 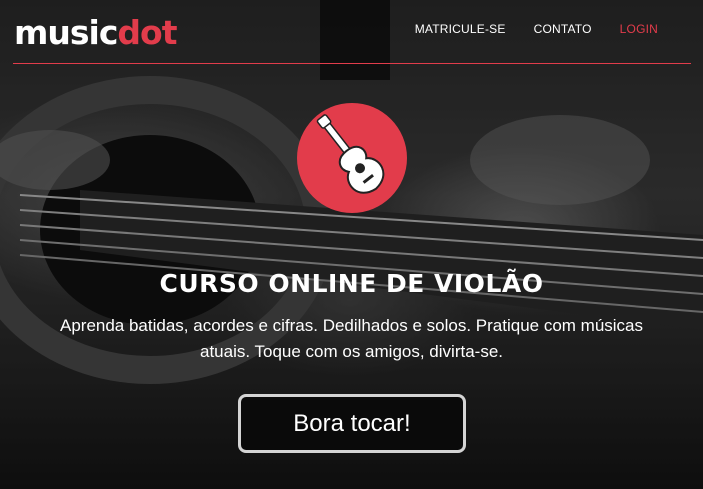 I want to click on header-divider, so click(x=352, y=63).